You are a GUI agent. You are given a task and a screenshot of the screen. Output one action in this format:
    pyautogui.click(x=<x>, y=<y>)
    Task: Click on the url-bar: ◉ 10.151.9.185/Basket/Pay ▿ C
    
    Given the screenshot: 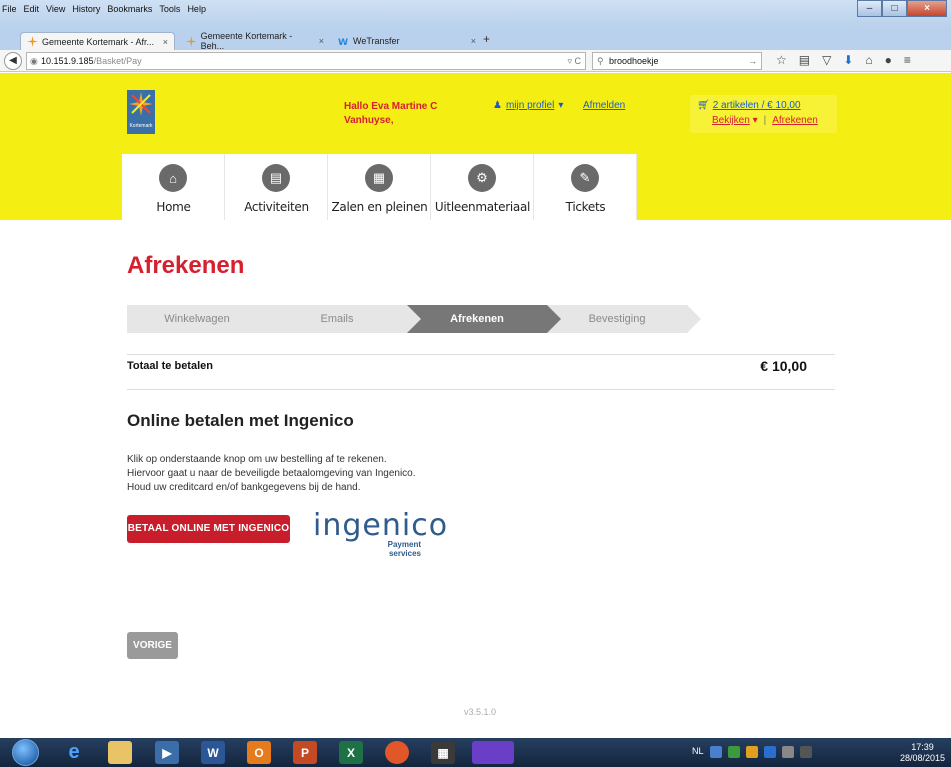 What is the action you would take?
    pyautogui.click(x=306, y=61)
    